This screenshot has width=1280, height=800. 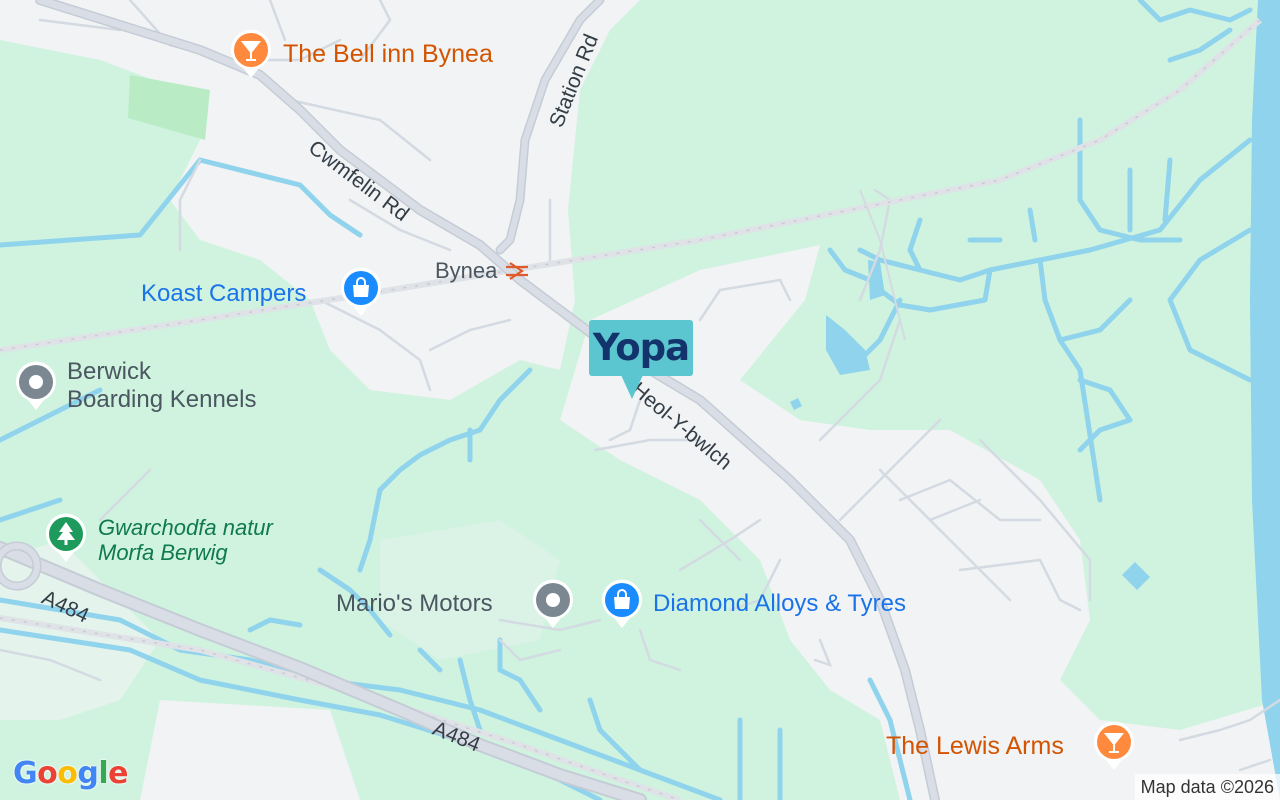 I want to click on poi-diamond-alloys-tyres: Diamond Alloys & Tyres, so click(x=779, y=604).